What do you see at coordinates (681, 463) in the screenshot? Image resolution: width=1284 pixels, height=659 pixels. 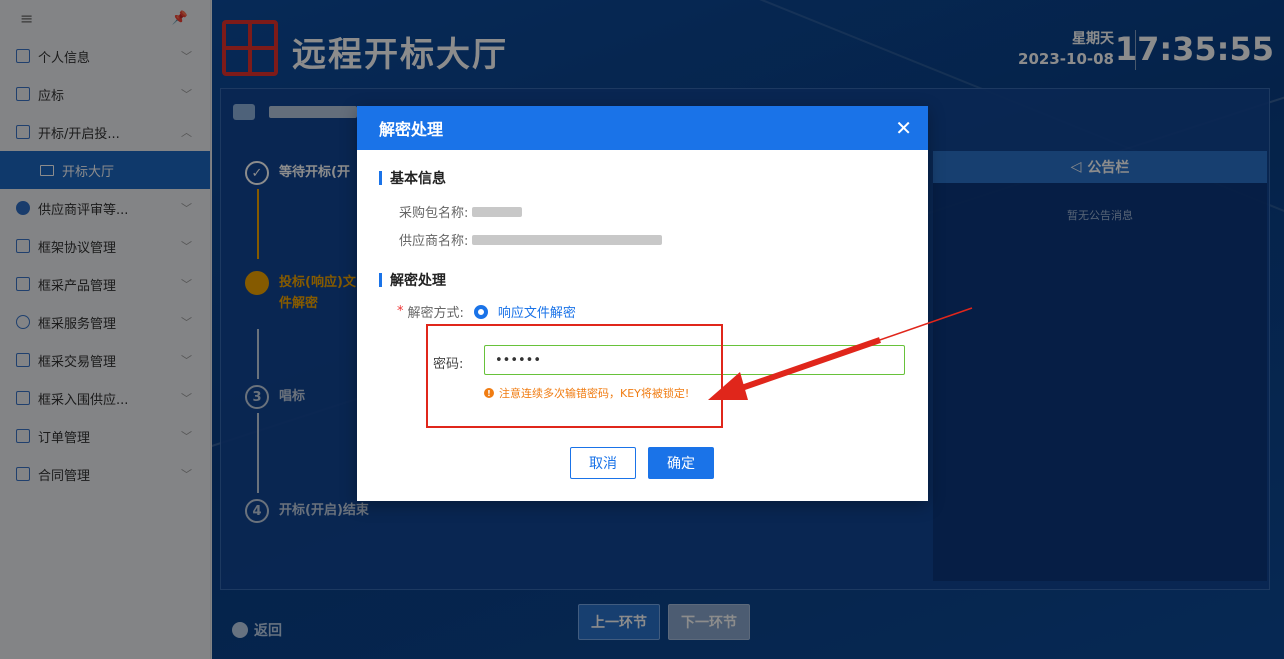 I see `confirm-button: 确定` at bounding box center [681, 463].